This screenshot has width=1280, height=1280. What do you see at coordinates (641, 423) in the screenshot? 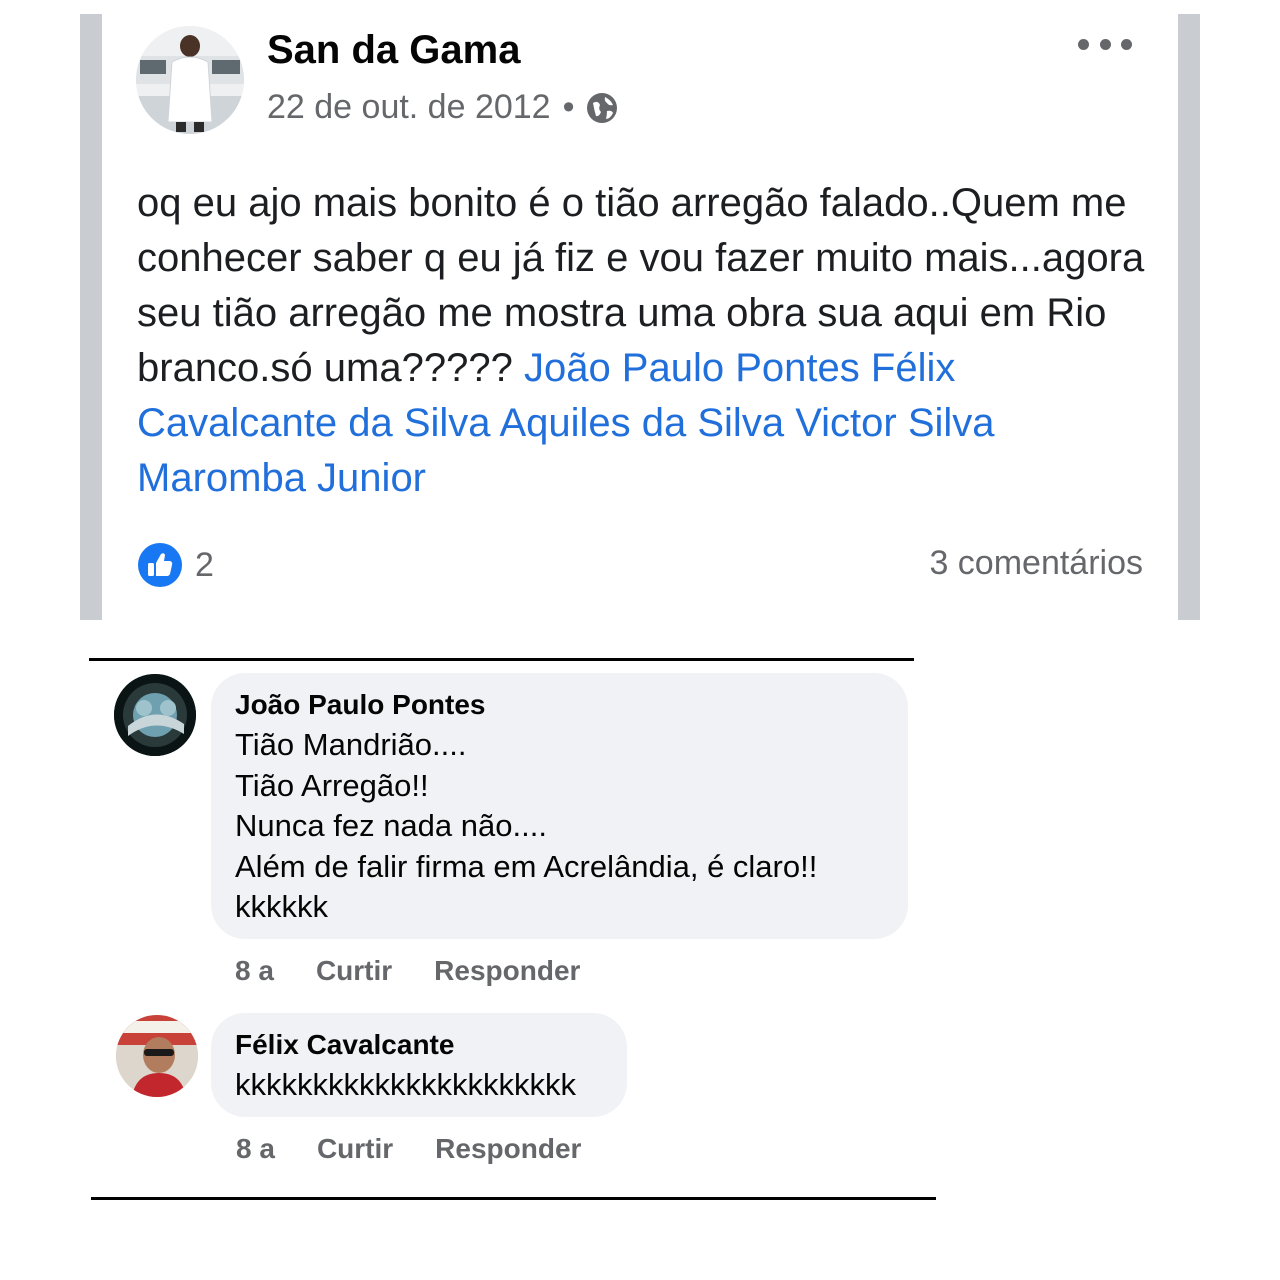
I see `mention-link: Aquiles da Silva` at bounding box center [641, 423].